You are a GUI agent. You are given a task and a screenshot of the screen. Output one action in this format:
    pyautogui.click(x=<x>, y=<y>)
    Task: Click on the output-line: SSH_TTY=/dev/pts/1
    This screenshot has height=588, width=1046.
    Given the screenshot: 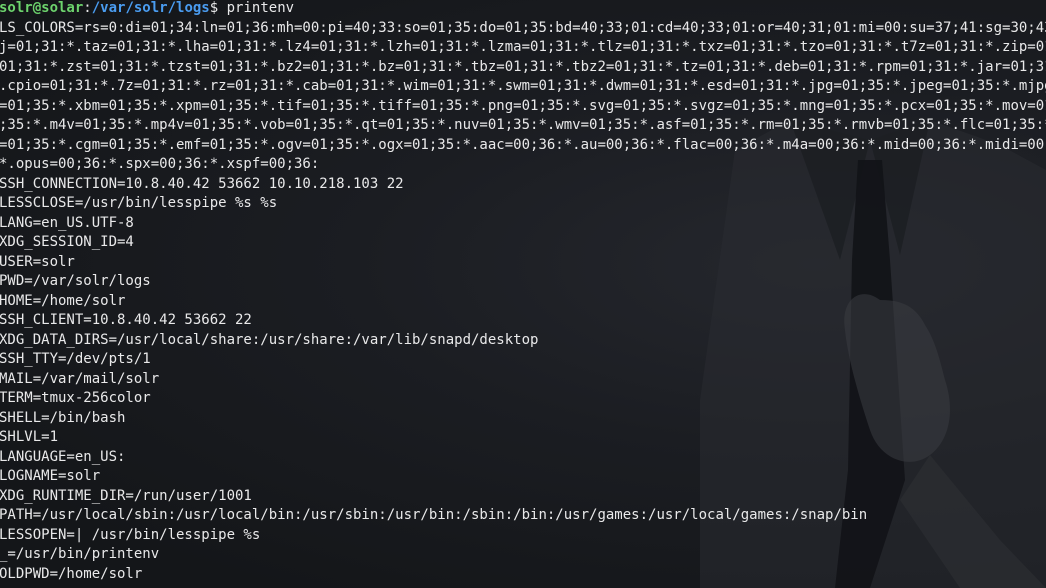 What is the action you would take?
    pyautogui.click(x=75, y=359)
    